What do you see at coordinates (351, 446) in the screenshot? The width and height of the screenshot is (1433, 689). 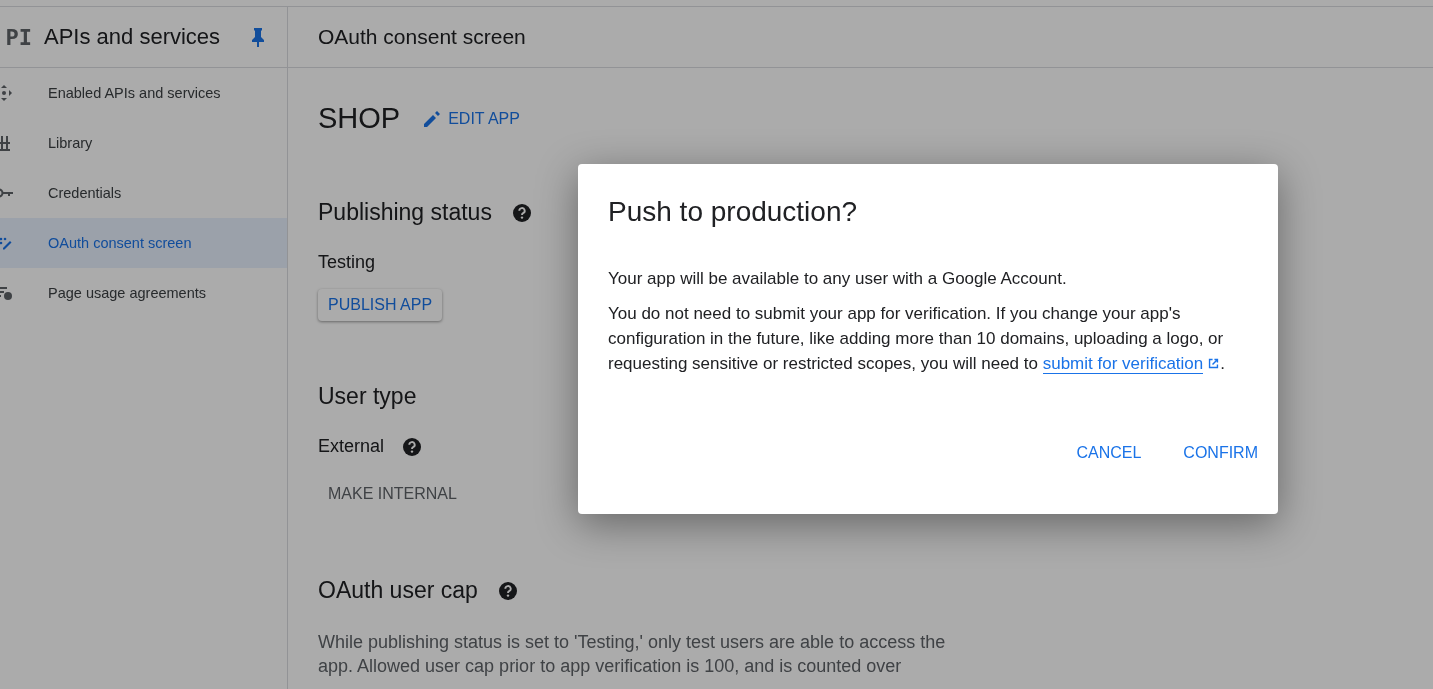 I see `user-type-value: External` at bounding box center [351, 446].